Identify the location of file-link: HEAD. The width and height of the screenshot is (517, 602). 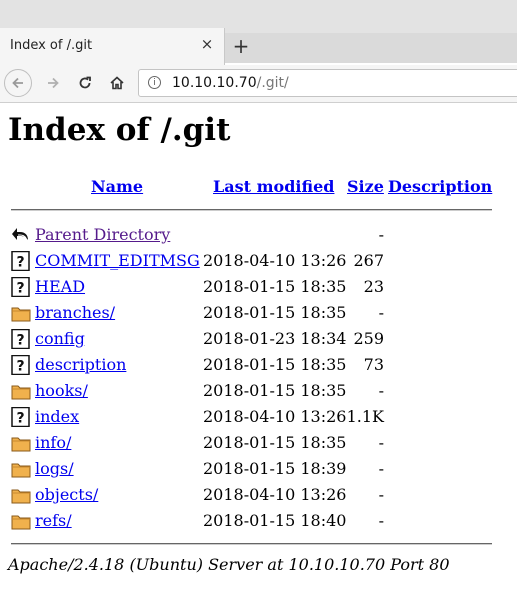
(60, 286).